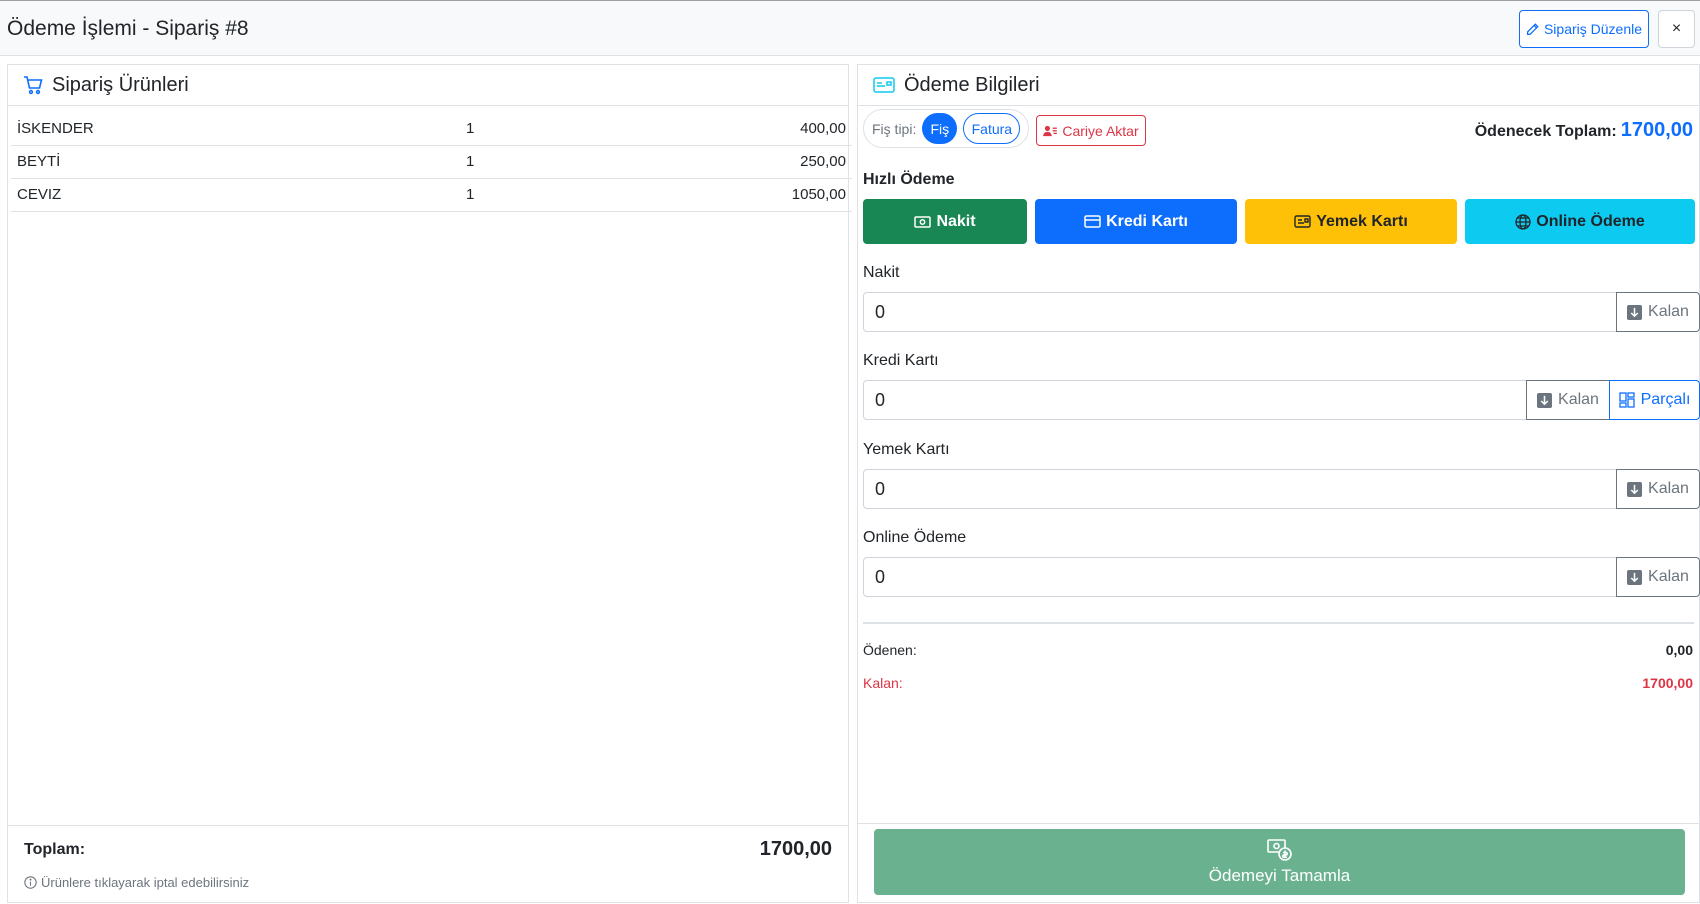 The image size is (1700, 904). I want to click on receipt-option-fatura: Fatura, so click(992, 128).